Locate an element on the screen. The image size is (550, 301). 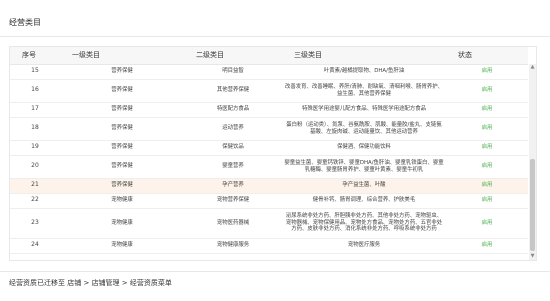
table-row: 15 营养保健 明目益智 叶黄素/越橘提取物、DHA/鱼肝油 启用 is located at coordinates (269, 72).